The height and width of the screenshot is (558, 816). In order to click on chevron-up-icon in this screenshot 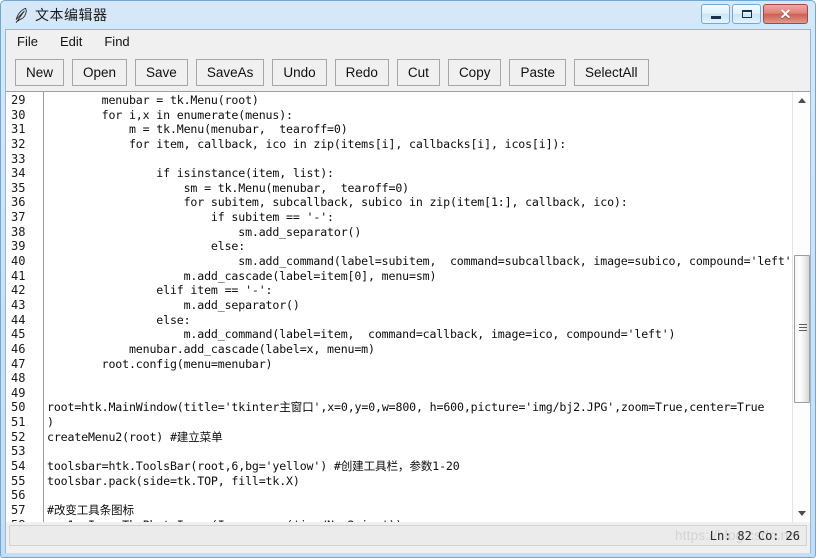, I will do `click(802, 100)`.